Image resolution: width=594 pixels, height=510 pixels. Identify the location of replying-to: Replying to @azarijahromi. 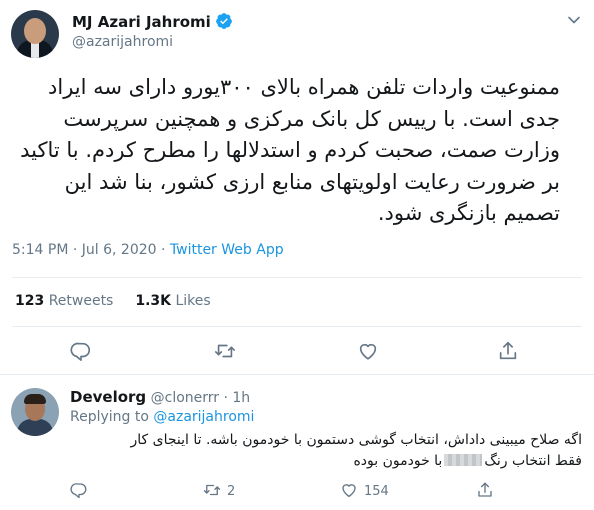
(162, 417).